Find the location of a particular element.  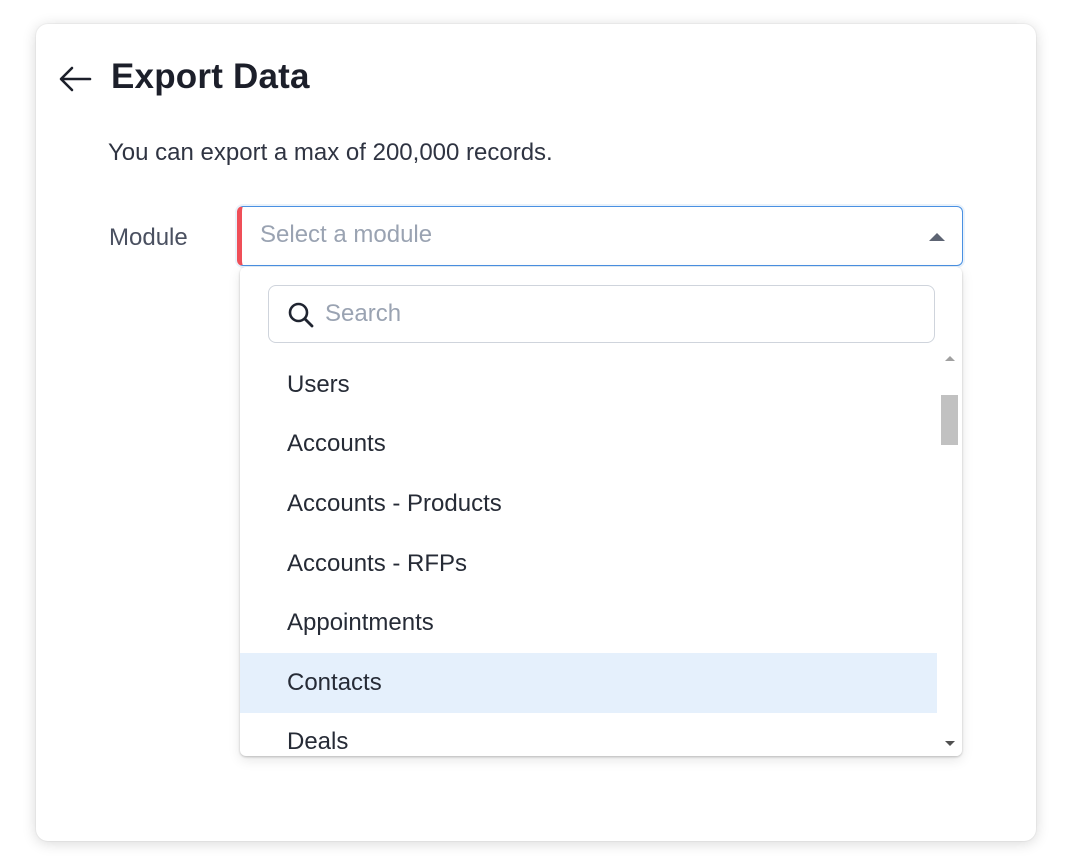

module-search-input is located at coordinates (620, 314).